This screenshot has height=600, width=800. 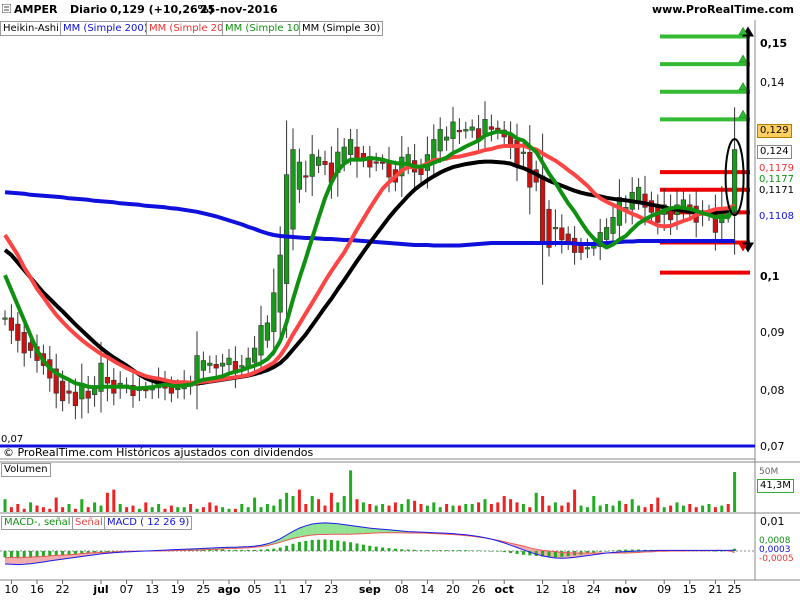 I want to click on x-tick-label: 17, so click(x=305, y=589).